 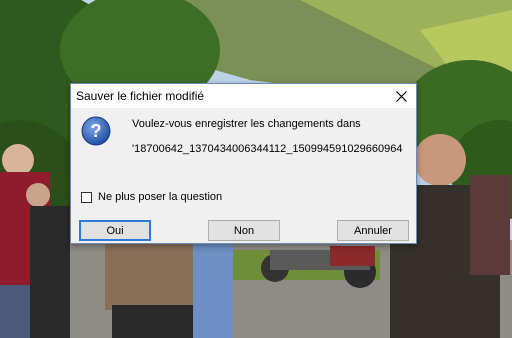 I want to click on close-button, so click(x=401, y=96).